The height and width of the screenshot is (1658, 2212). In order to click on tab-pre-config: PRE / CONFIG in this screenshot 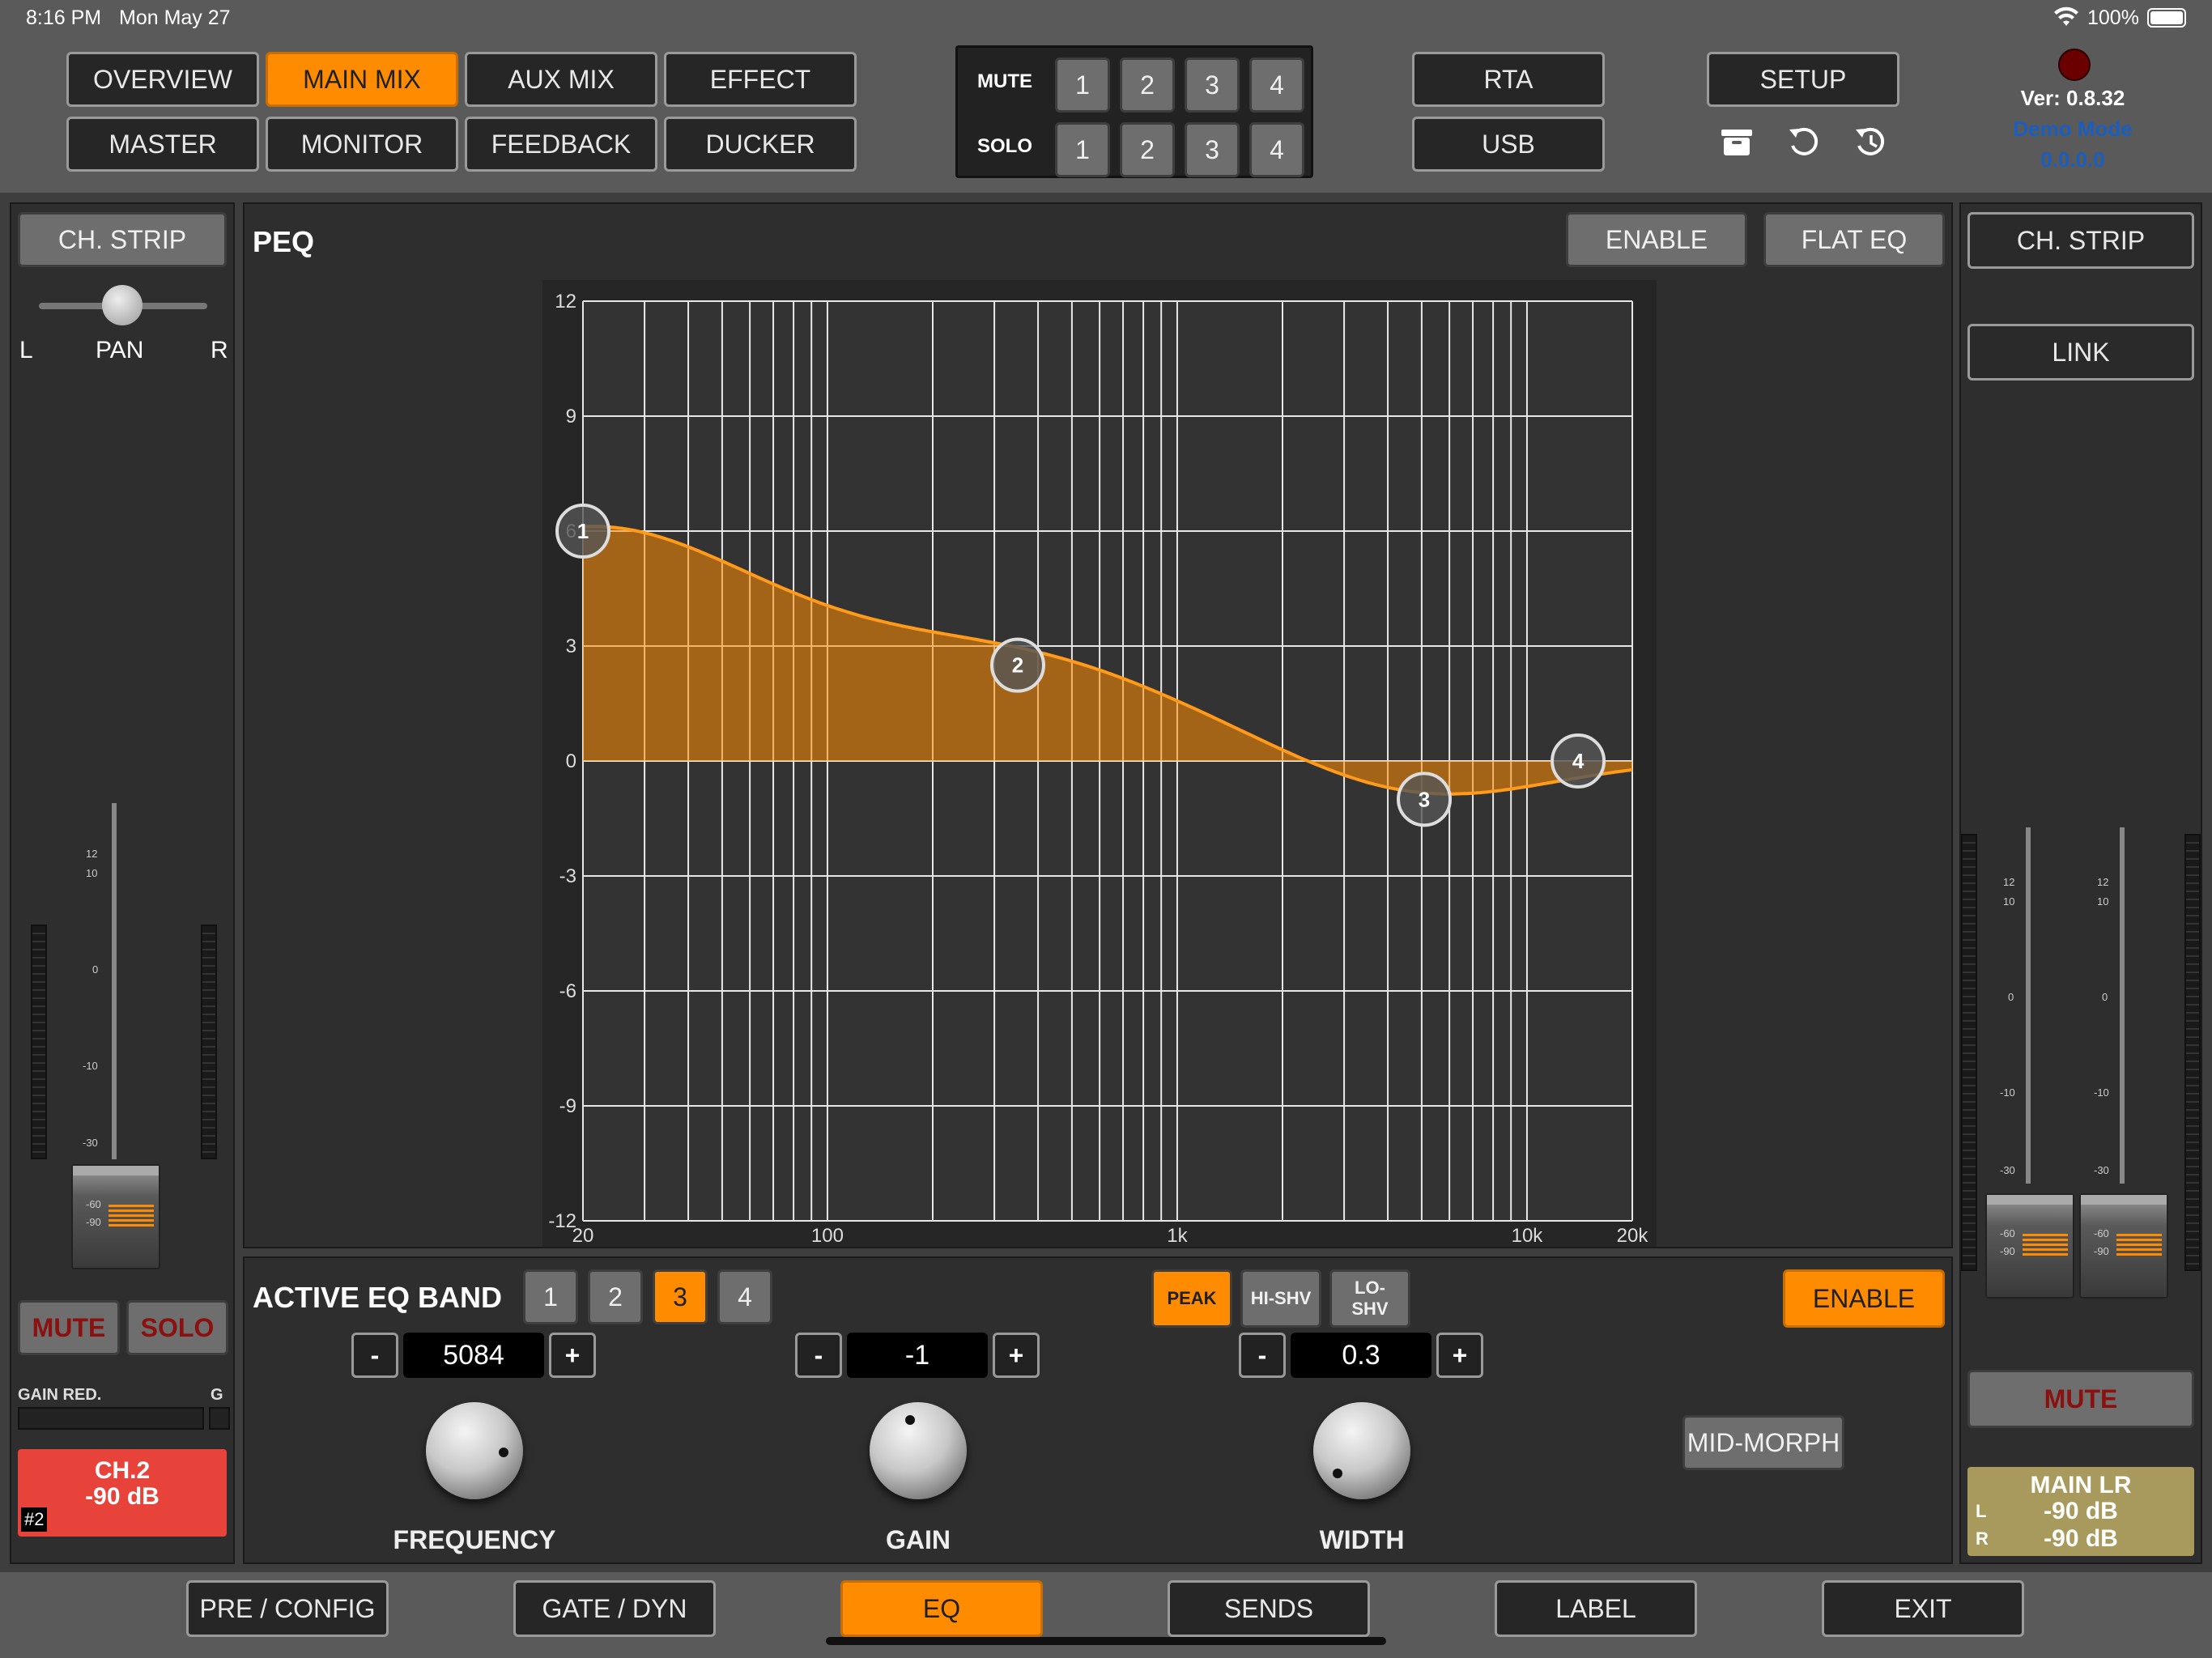, I will do `click(288, 1608)`.